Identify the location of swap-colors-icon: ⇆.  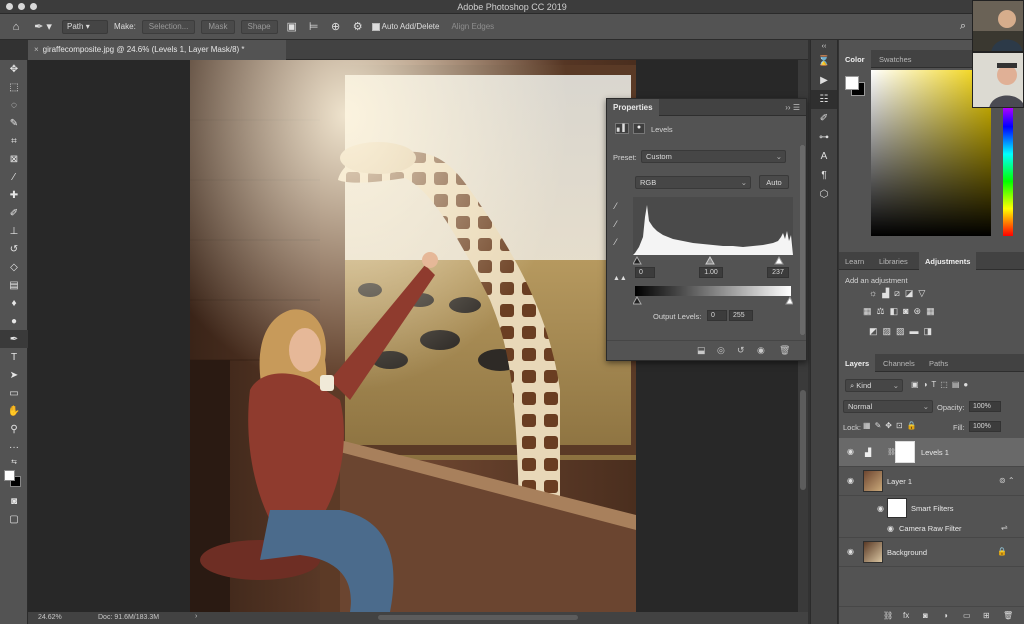
(14, 462).